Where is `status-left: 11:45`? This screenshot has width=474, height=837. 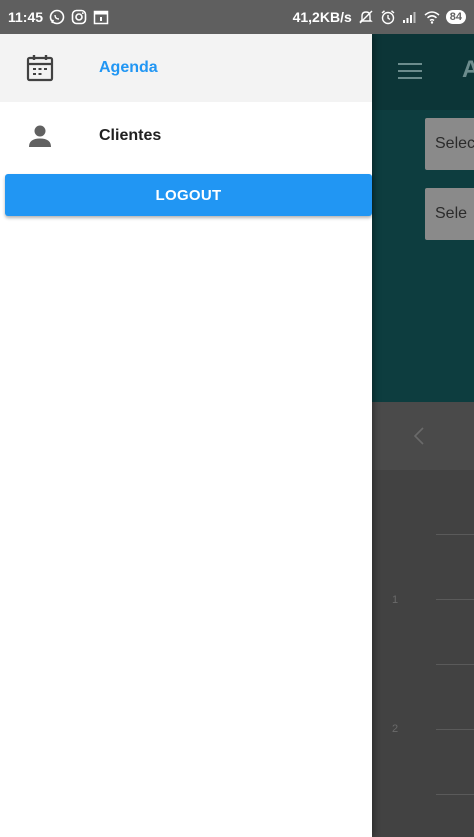 status-left: 11:45 is located at coordinates (58, 17).